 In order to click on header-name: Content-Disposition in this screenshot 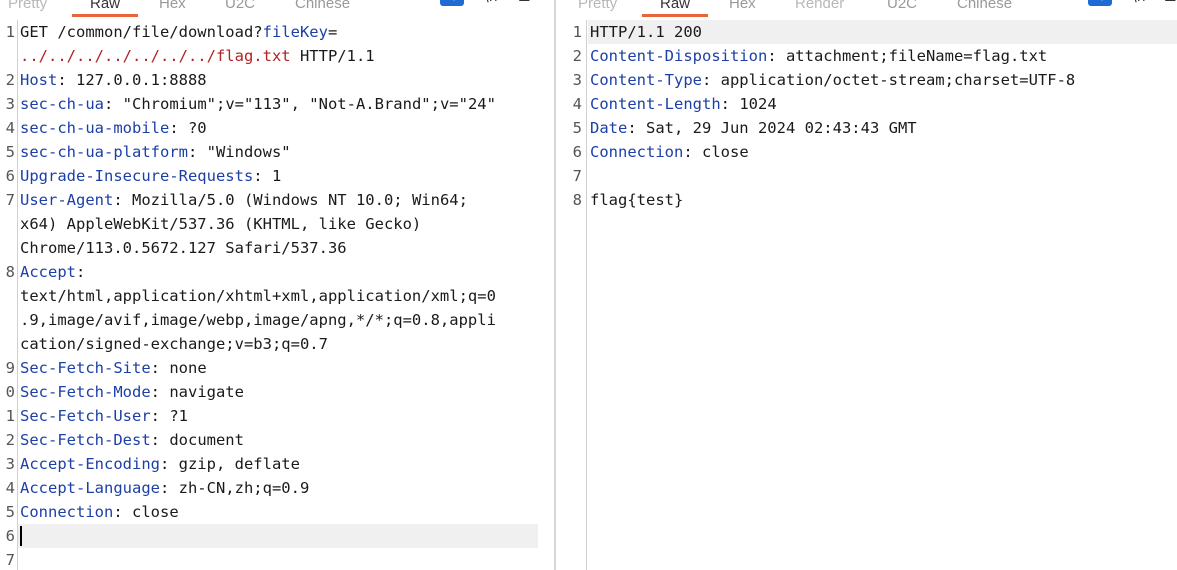, I will do `click(679, 56)`.